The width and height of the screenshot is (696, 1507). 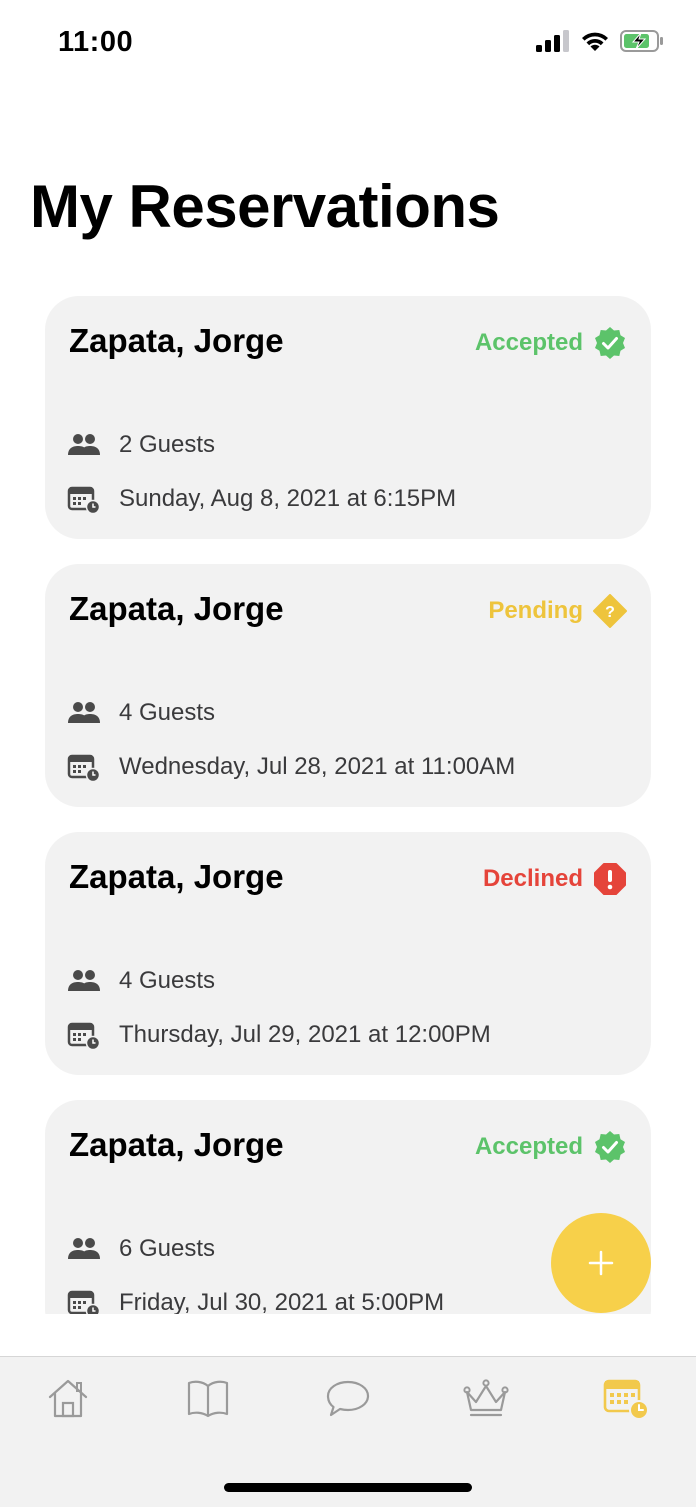 What do you see at coordinates (641, 41) in the screenshot?
I see `battery-charging-icon` at bounding box center [641, 41].